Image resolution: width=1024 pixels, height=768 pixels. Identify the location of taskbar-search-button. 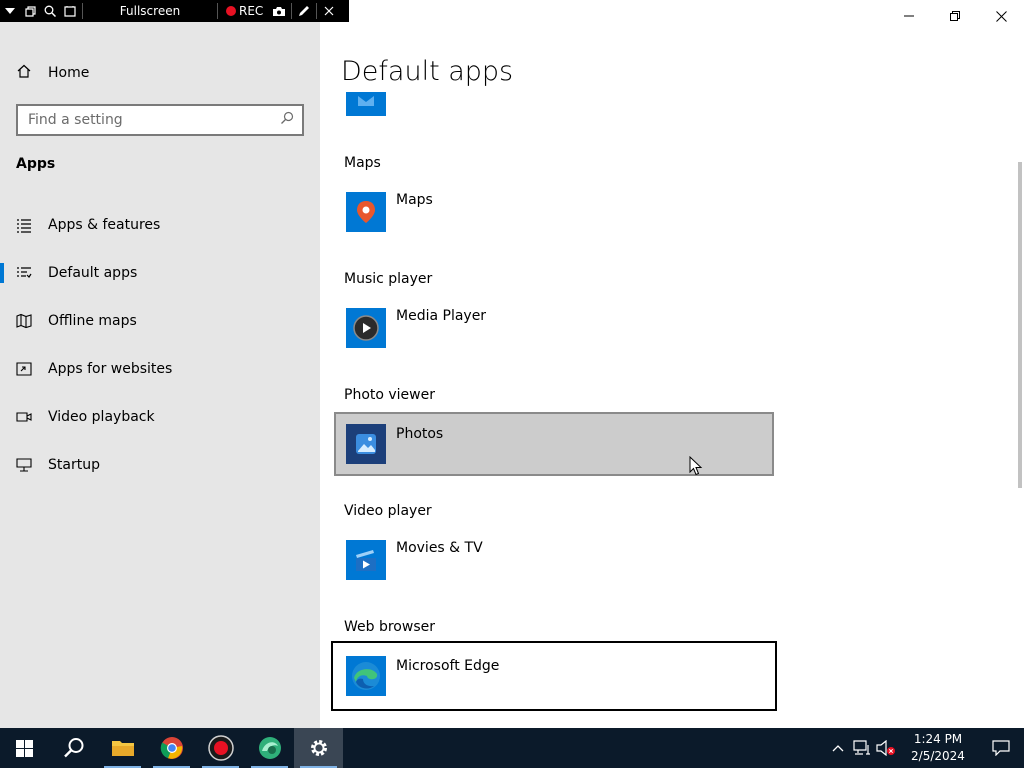
(73, 748).